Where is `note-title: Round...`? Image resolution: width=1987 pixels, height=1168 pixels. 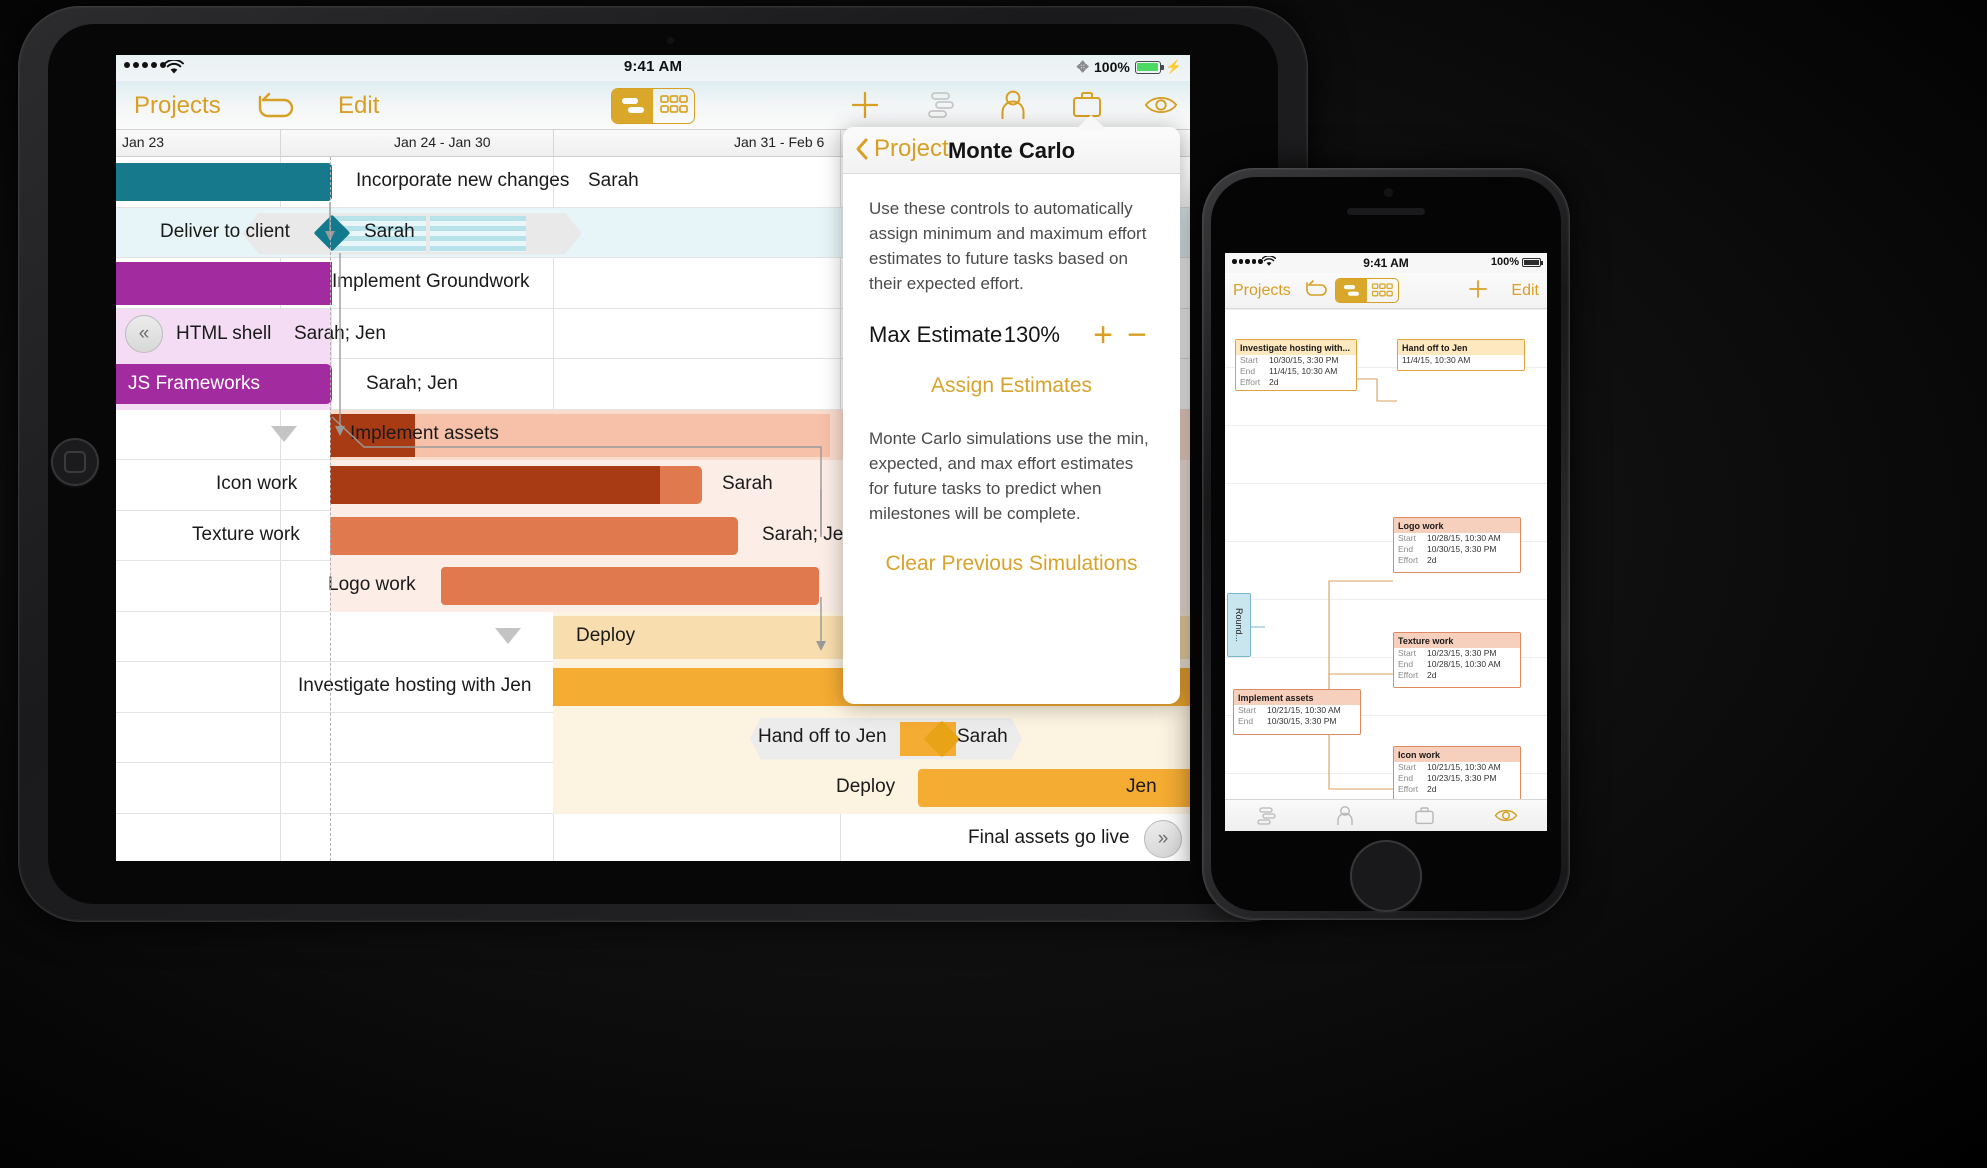
note-title: Round... is located at coordinates (1239, 625).